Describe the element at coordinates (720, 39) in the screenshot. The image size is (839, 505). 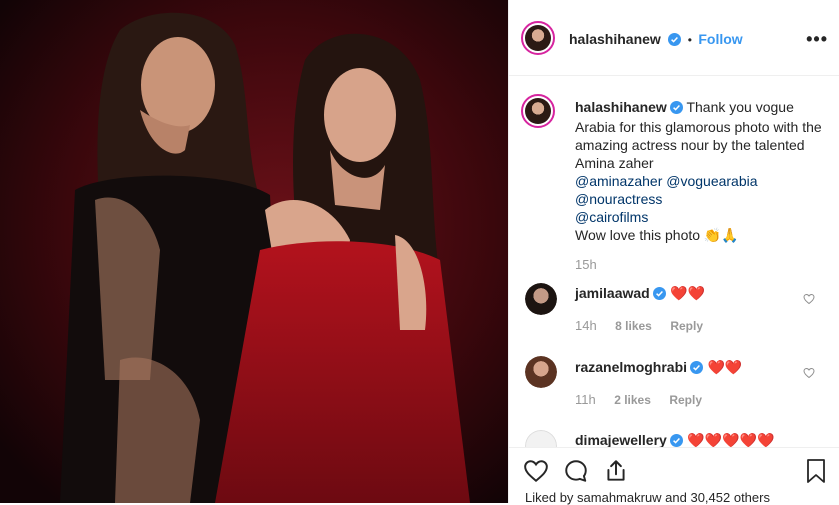
I see `follow-button: Follow` at that location.